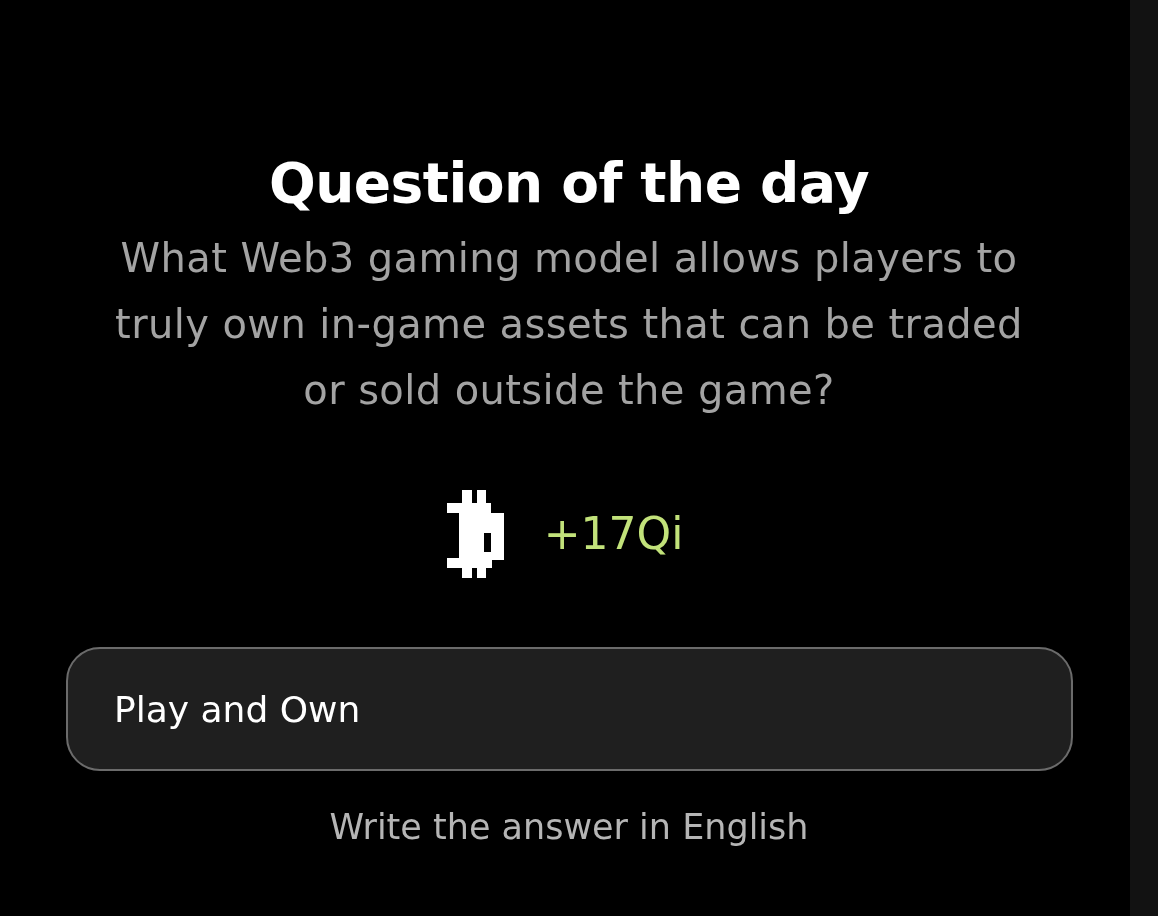 This screenshot has height=916, width=1158. Describe the element at coordinates (569, 183) in the screenshot. I see `quiz-title: Question of the day` at that location.